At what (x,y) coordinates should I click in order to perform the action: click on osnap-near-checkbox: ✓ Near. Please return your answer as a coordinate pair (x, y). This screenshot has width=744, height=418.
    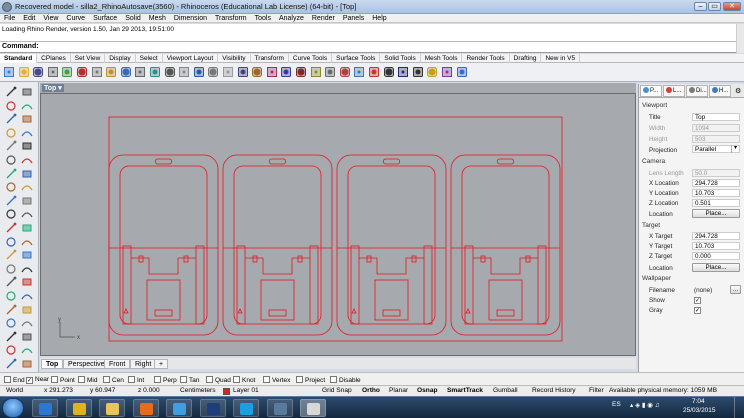
    Looking at the image, I should click on (37, 380).